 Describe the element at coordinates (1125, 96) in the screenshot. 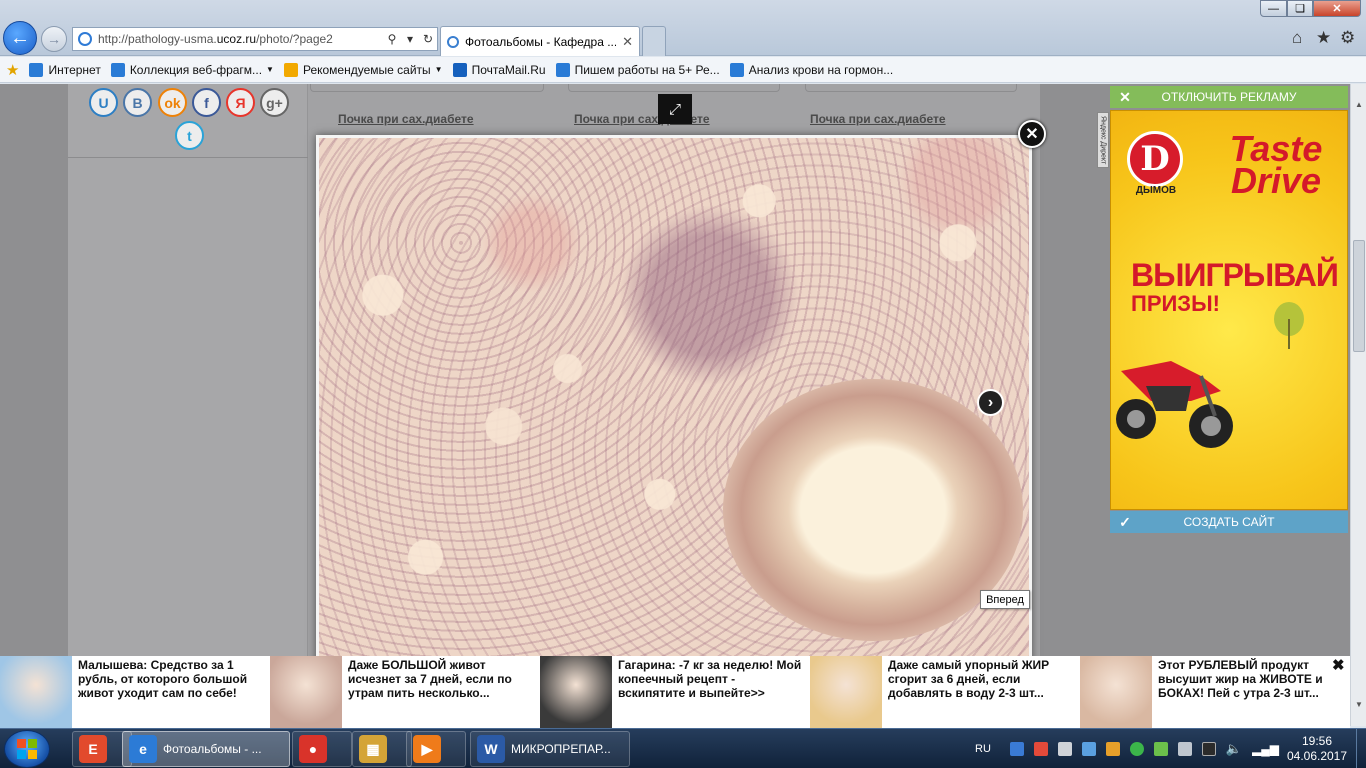

I see `close-icon: ✕` at that location.